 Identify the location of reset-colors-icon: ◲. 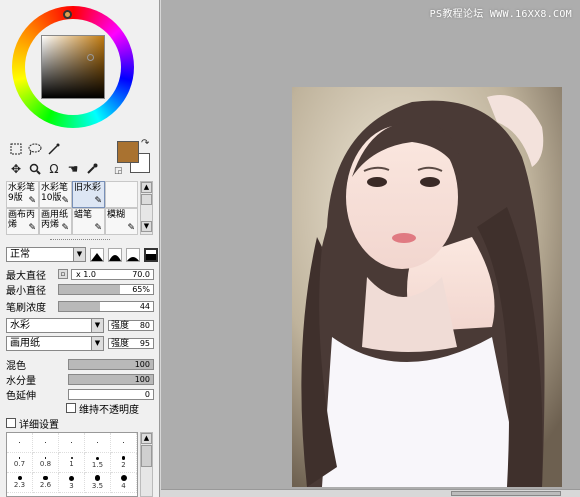
(118, 171).